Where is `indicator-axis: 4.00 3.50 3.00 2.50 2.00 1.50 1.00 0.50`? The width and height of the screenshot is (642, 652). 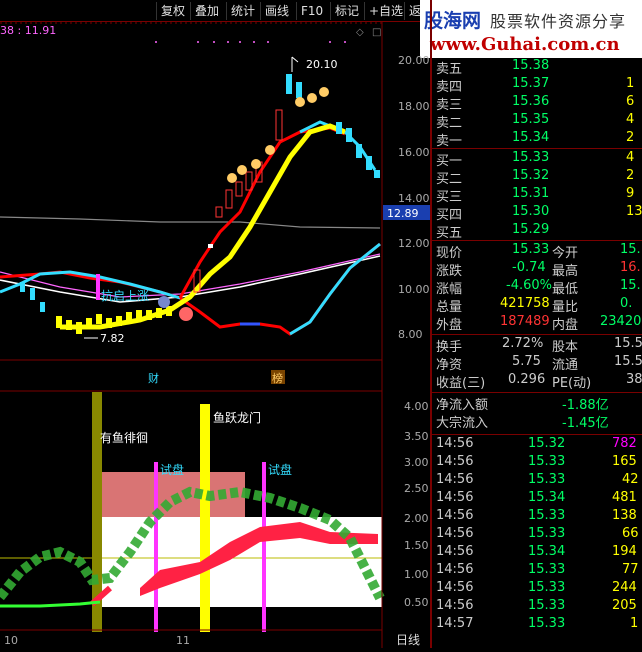 indicator-axis: 4.00 3.50 3.00 2.50 2.00 1.50 1.00 0.50 is located at coordinates (416, 504).